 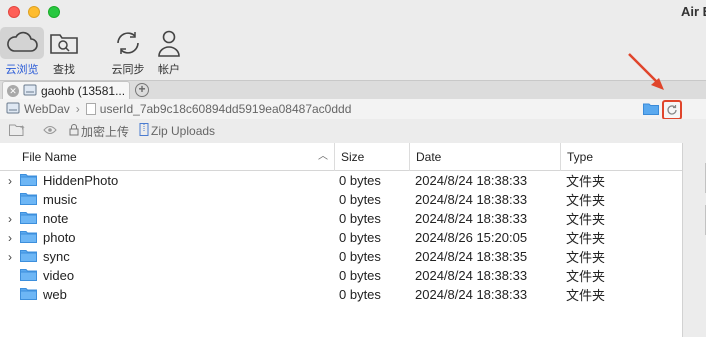 What do you see at coordinates (226, 109) in the screenshot?
I see `breadcrumb-current: userId_7ab9c18c60894dd5919ea08487ac0ddd` at bounding box center [226, 109].